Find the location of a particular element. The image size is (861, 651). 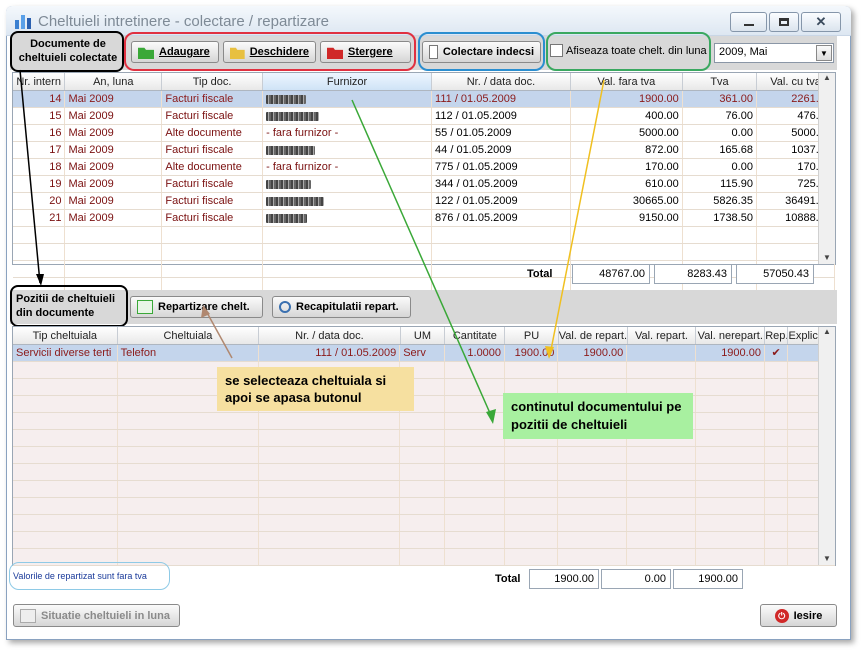

month-select: 2009, Mai ▼ is located at coordinates (774, 53).